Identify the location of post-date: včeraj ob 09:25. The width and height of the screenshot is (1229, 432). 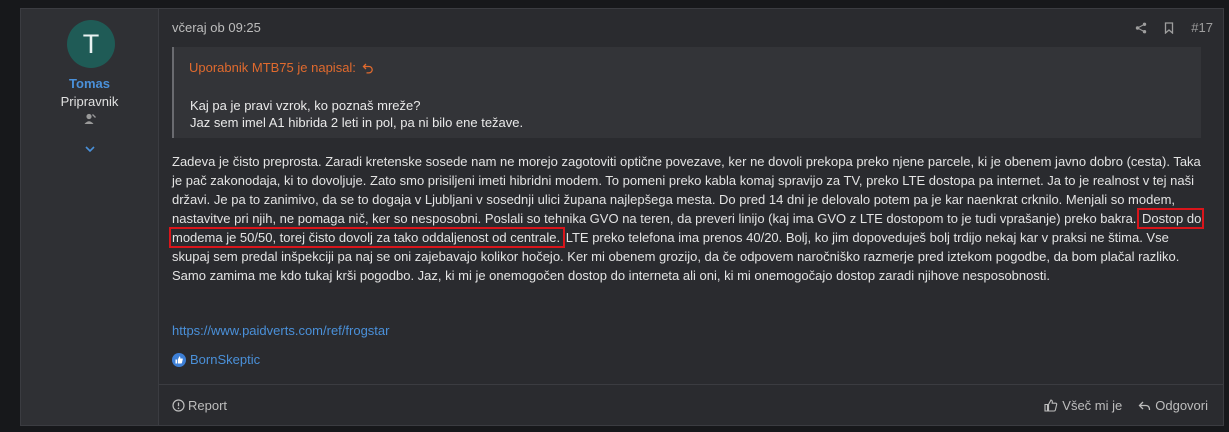
(216, 27).